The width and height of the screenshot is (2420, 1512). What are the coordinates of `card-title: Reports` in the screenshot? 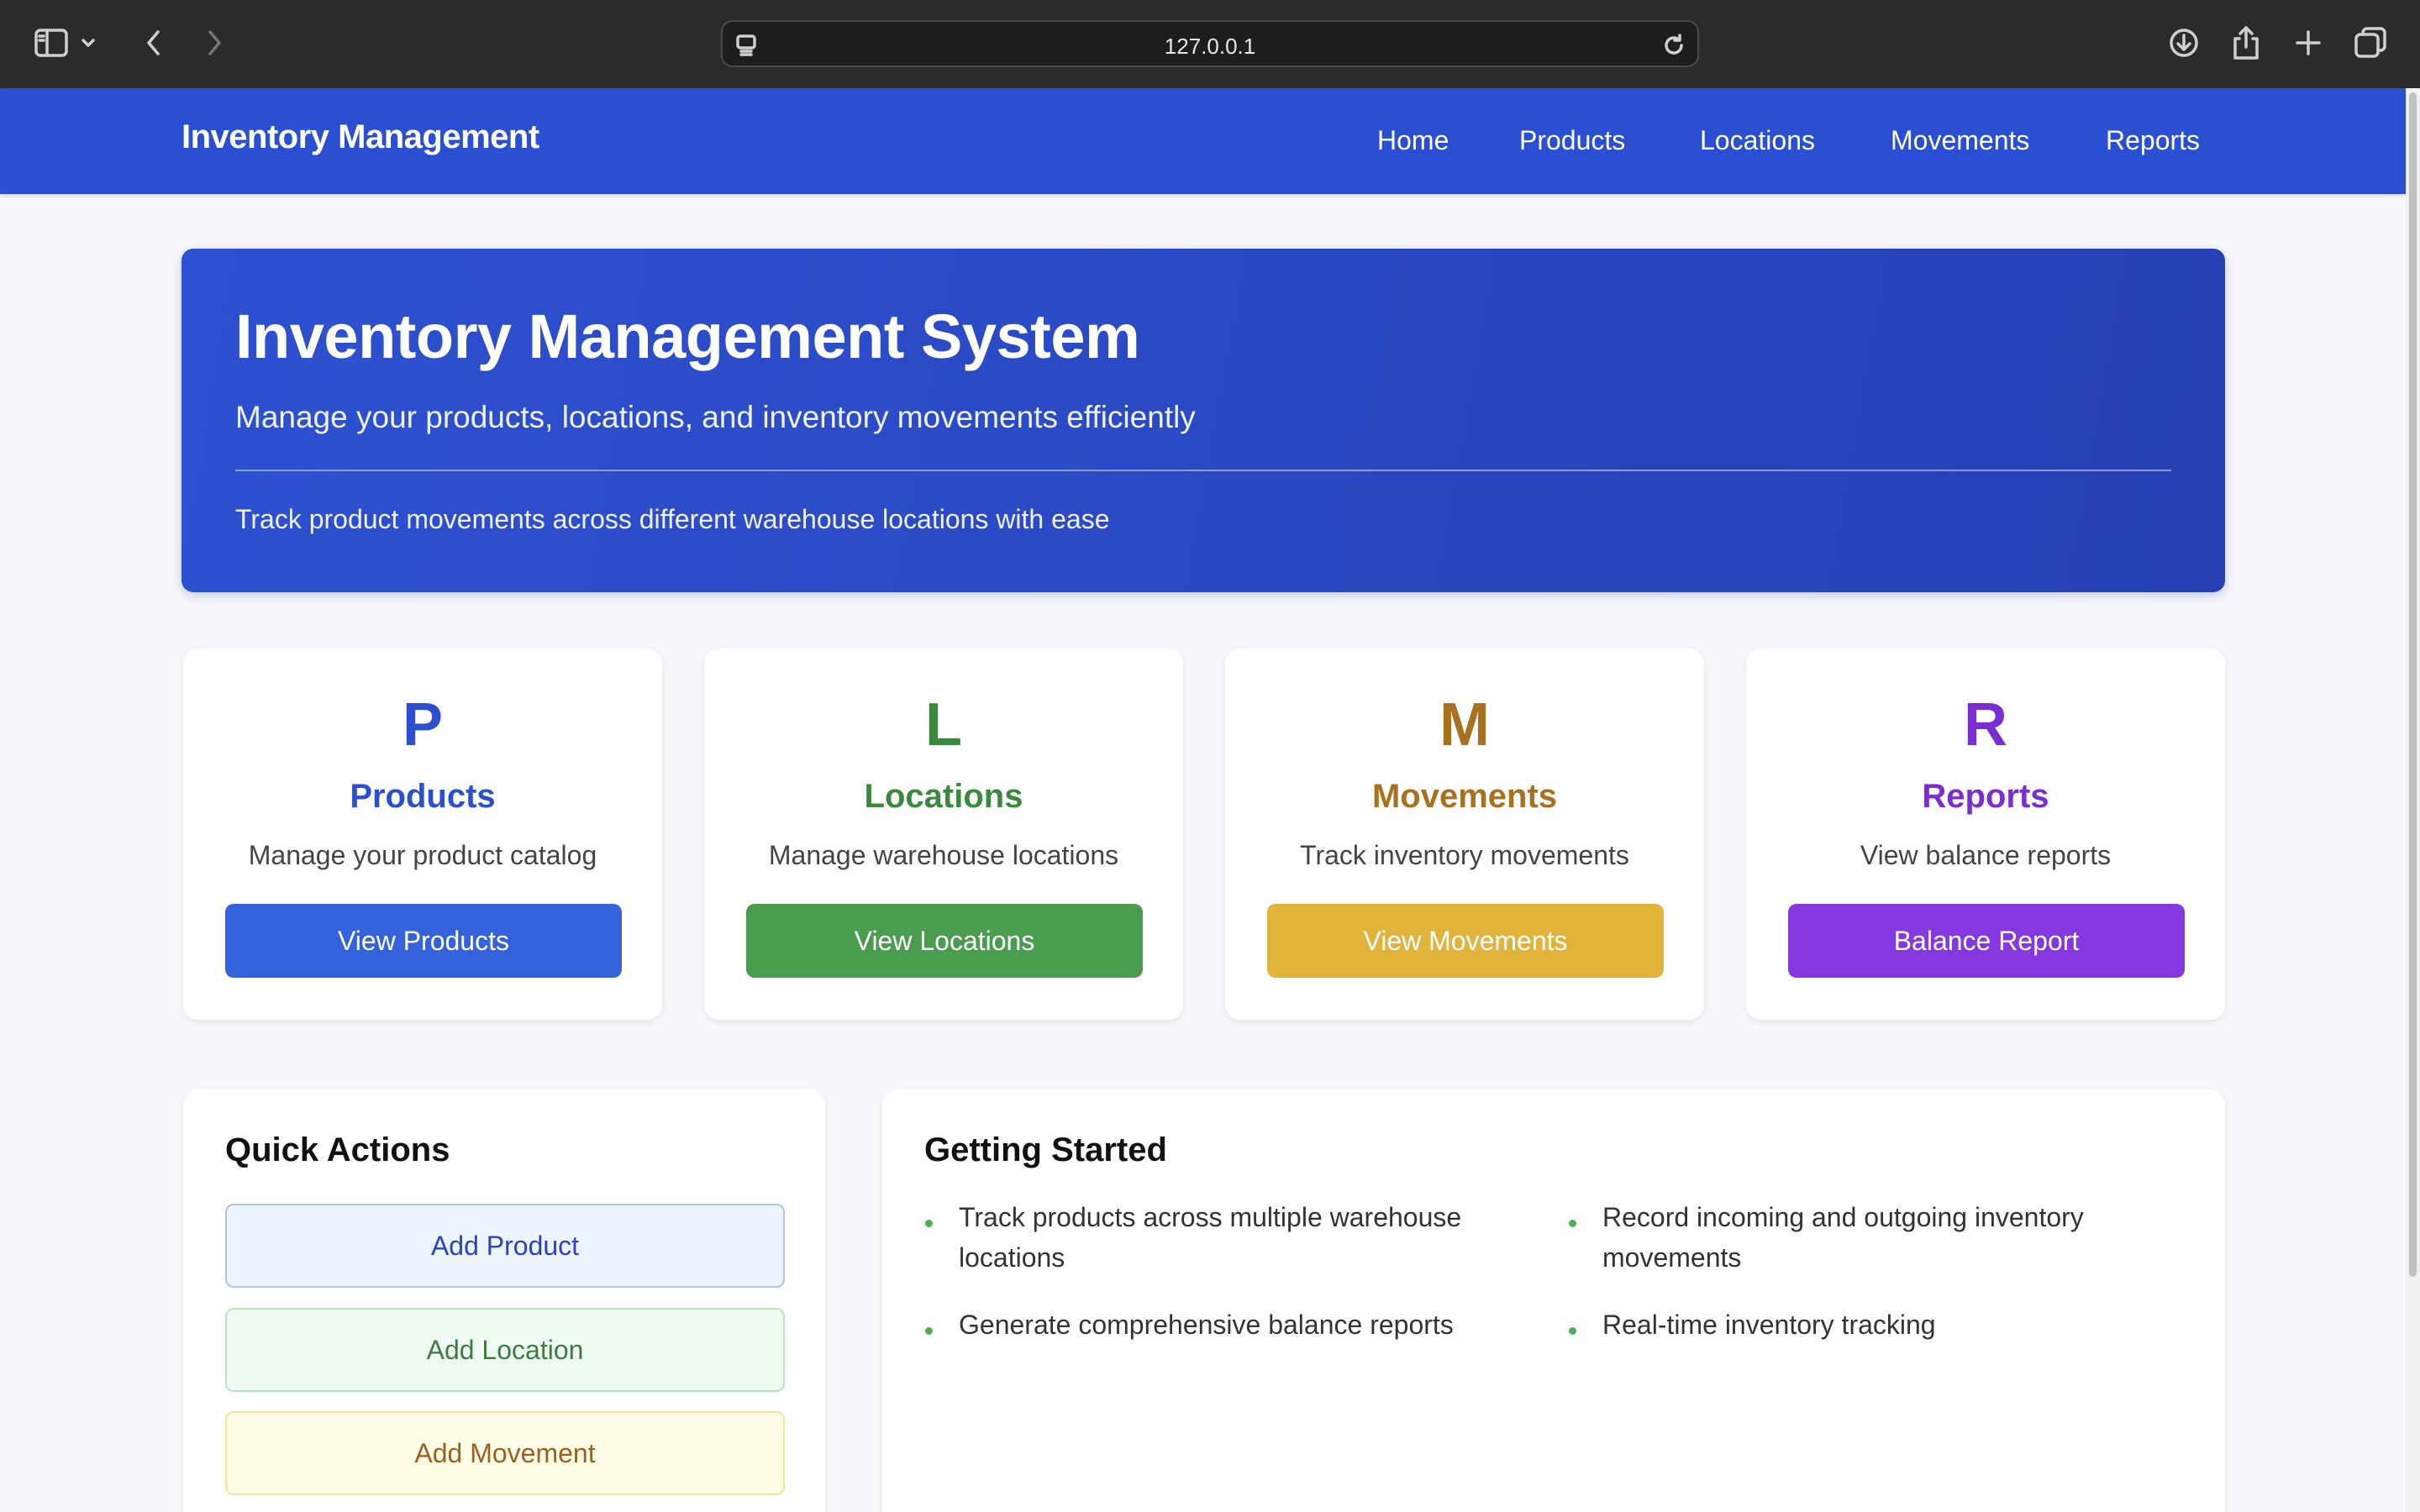 It's located at (1985, 796).